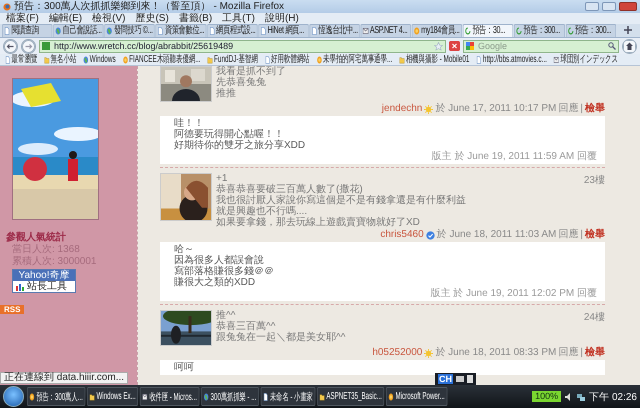 The image size is (640, 408). I want to click on author-link: h05252000, so click(397, 353).